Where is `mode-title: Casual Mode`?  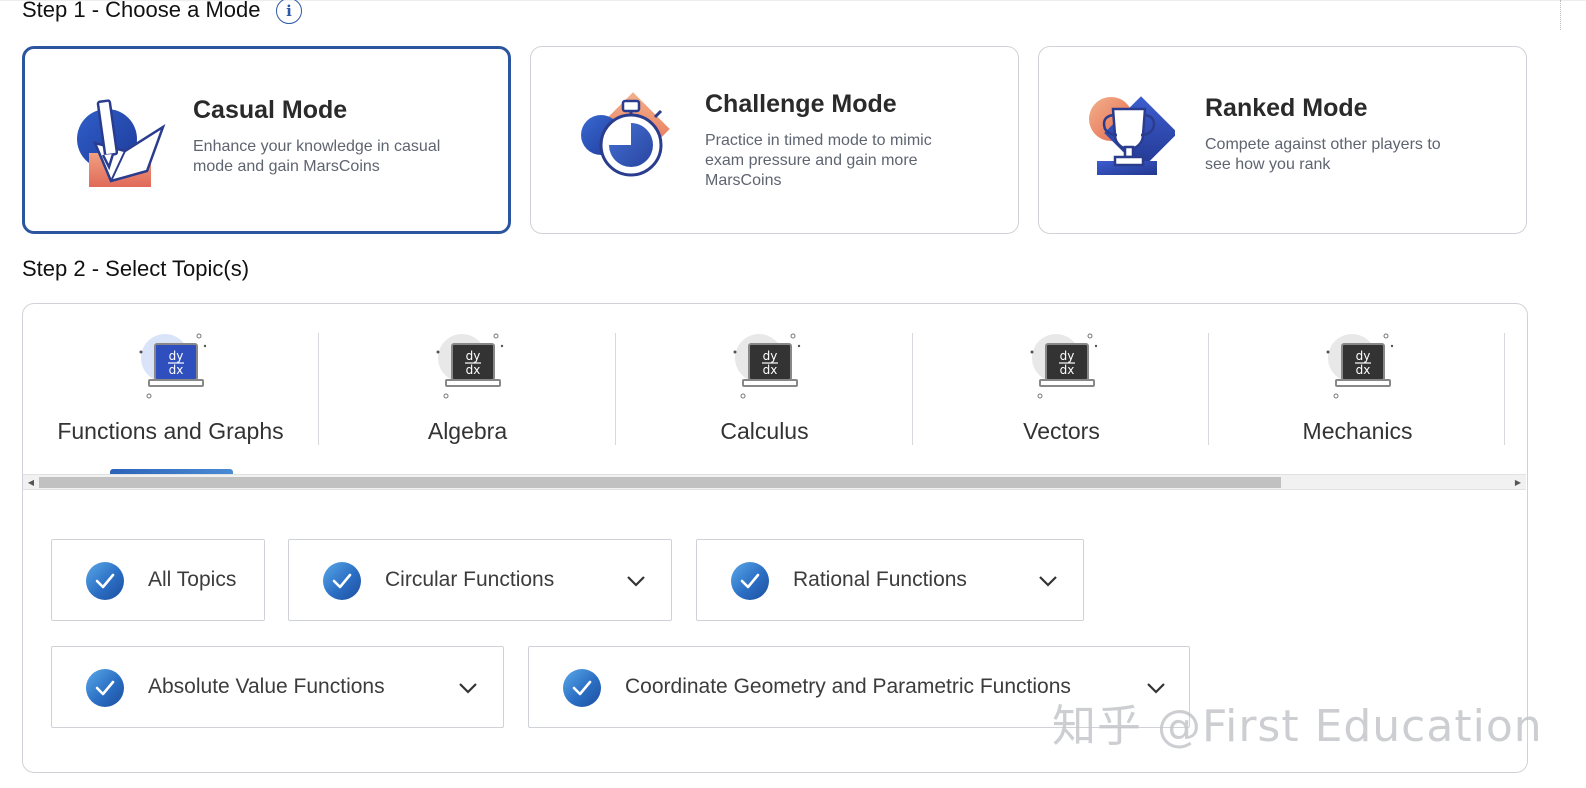
mode-title: Casual Mode is located at coordinates (270, 110).